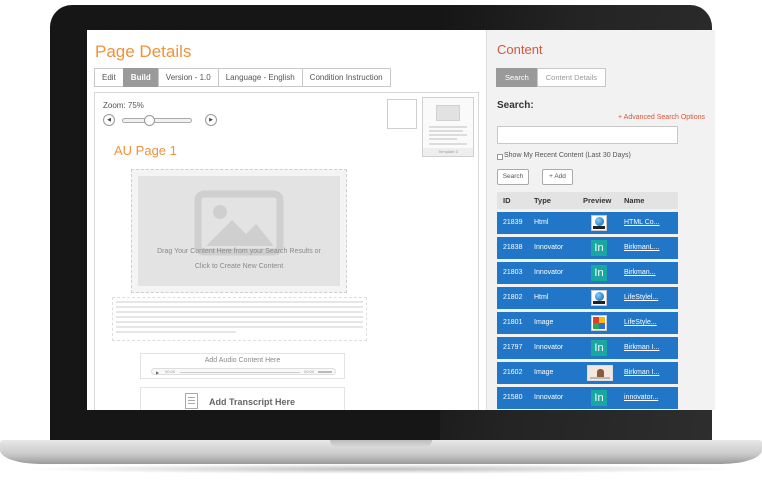  I want to click on row-type: Image, so click(544, 372).